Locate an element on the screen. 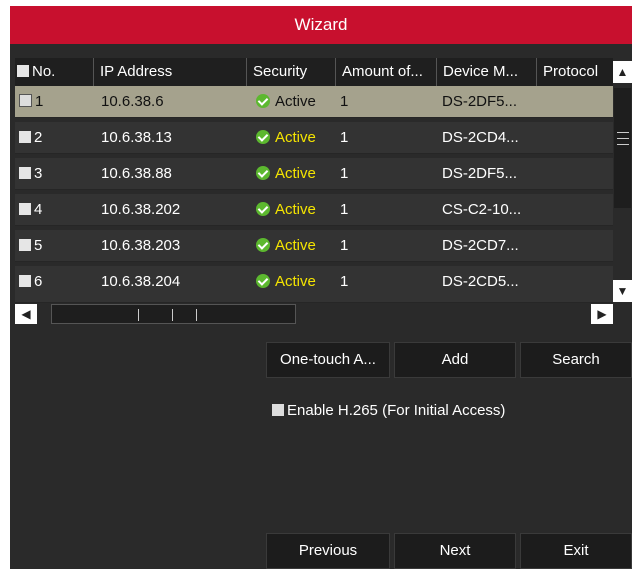  row-no-cell: 4 is located at coordinates (54, 210).